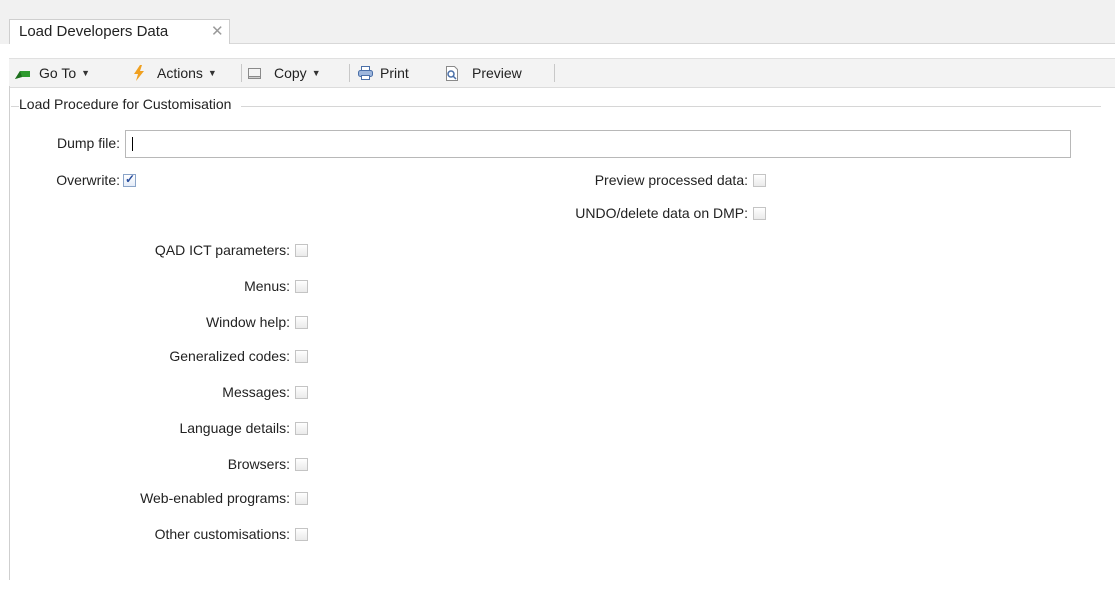 Image resolution: width=1115 pixels, height=590 pixels. I want to click on frame-border, so click(9, 333).